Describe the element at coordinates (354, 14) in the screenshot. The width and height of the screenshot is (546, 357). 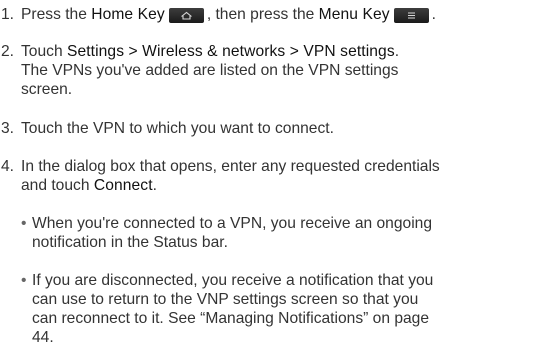
I see `menu-key-label: Menu Key` at that location.